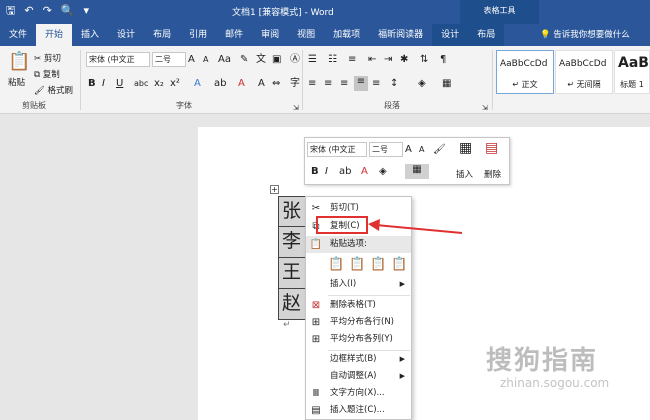 The width and height of the screenshot is (650, 420). I want to click on bullets-icon: ☰, so click(312, 60).